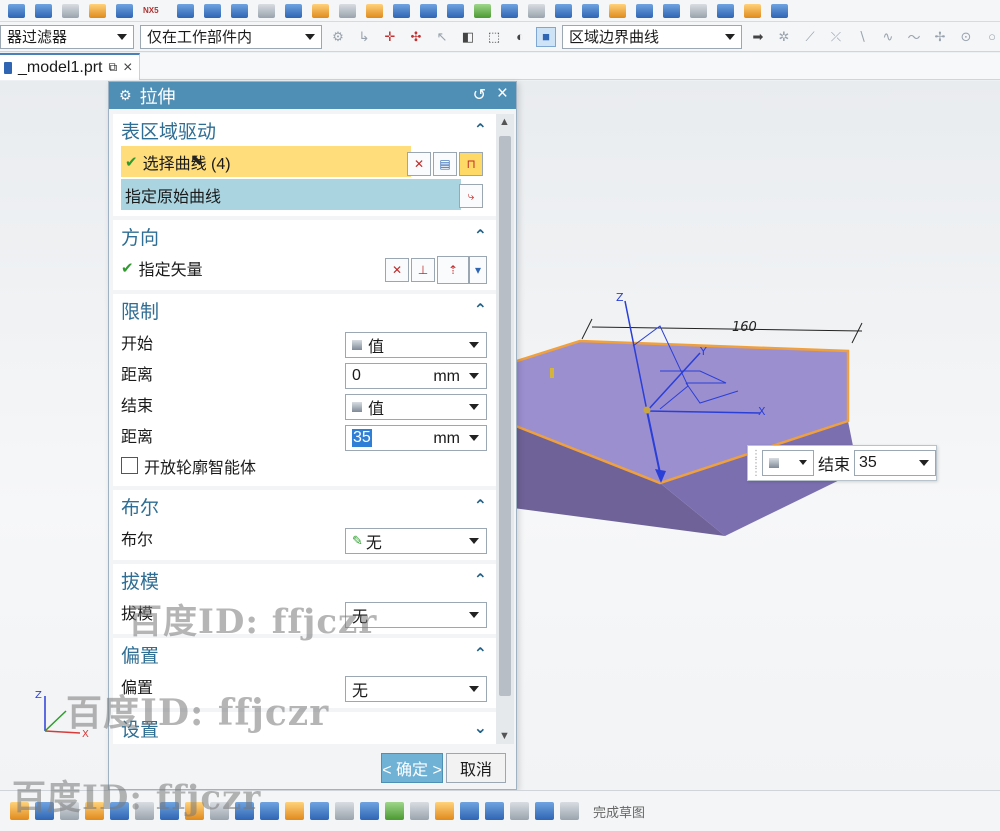 This screenshot has height=831, width=1000. Describe the element at coordinates (244, 811) in the screenshot. I see `extend-icon` at that location.